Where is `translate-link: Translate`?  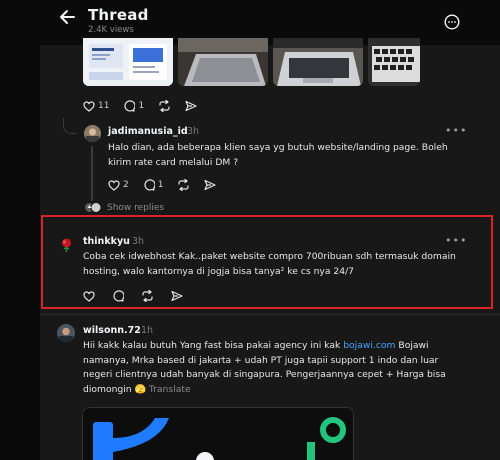
translate-link: Translate is located at coordinates (170, 389).